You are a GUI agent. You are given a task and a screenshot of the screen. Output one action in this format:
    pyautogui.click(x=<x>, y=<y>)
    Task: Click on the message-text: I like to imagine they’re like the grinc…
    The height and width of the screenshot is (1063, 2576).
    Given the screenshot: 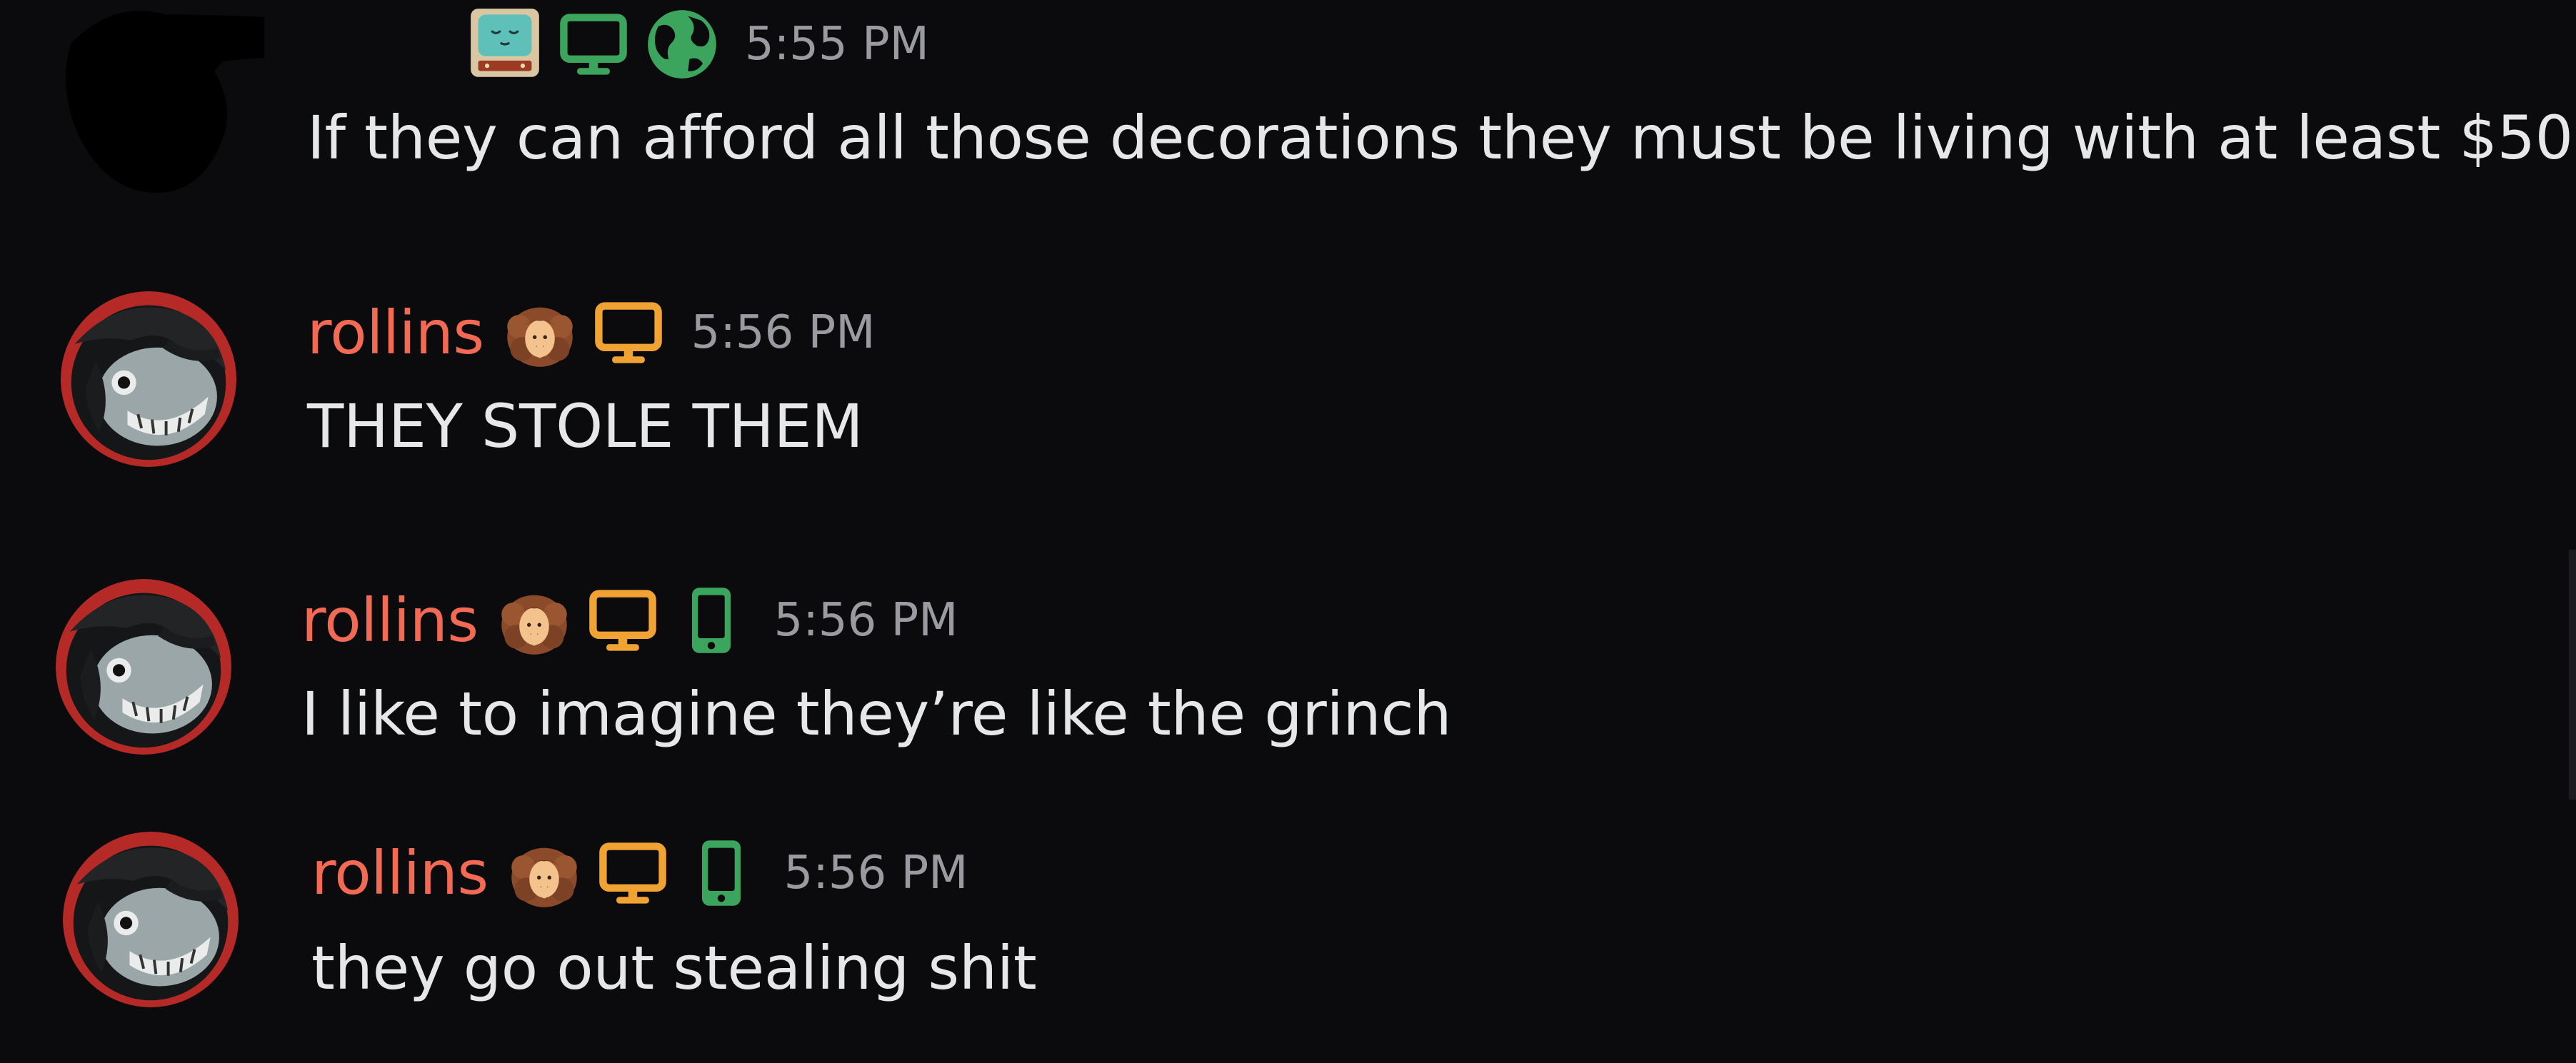 What is the action you would take?
    pyautogui.click(x=876, y=714)
    